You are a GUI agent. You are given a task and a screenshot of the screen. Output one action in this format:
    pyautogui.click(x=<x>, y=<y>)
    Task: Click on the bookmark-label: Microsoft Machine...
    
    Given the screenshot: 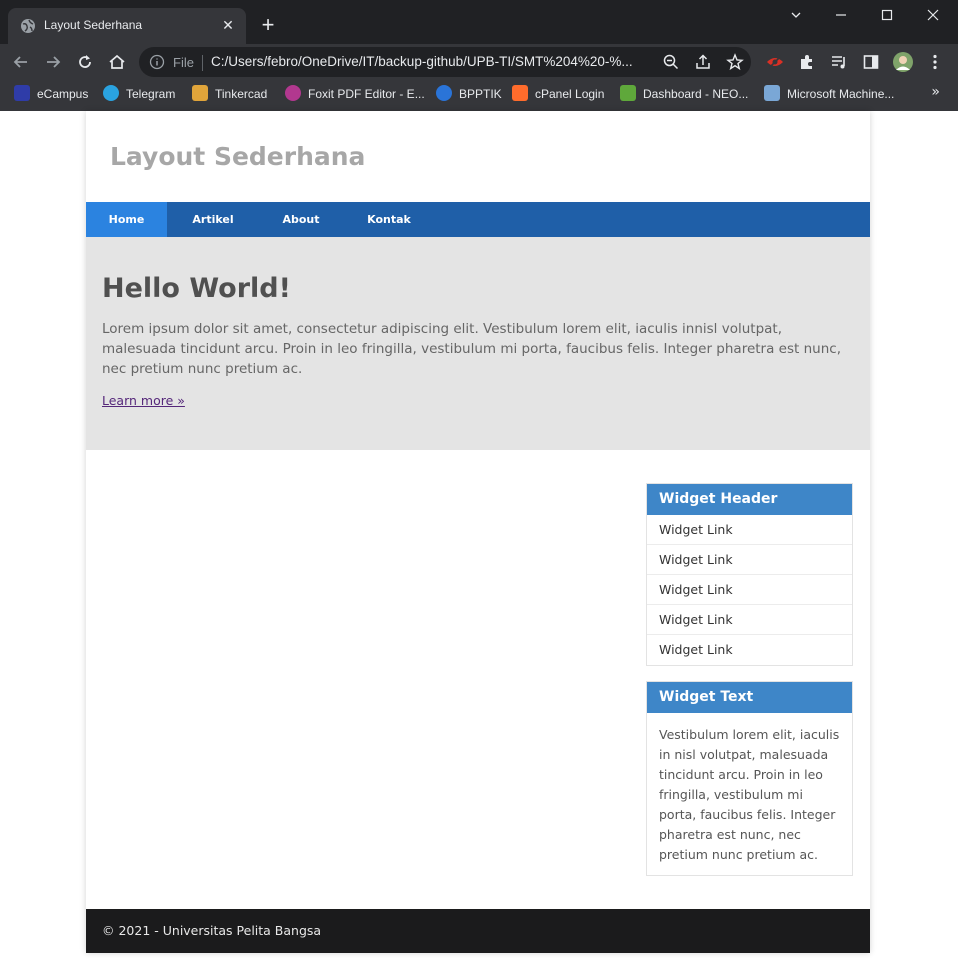 What is the action you would take?
    pyautogui.click(x=841, y=94)
    